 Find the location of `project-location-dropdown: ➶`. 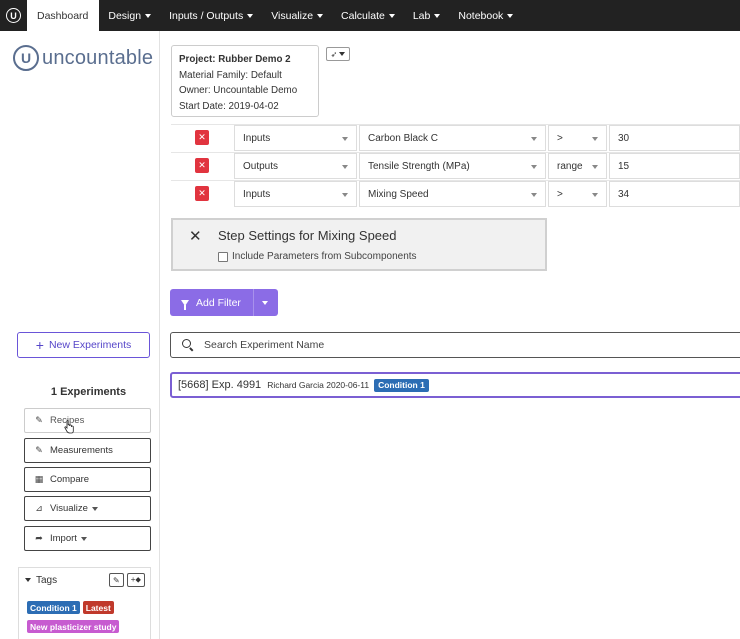

project-location-dropdown: ➶ is located at coordinates (338, 54).